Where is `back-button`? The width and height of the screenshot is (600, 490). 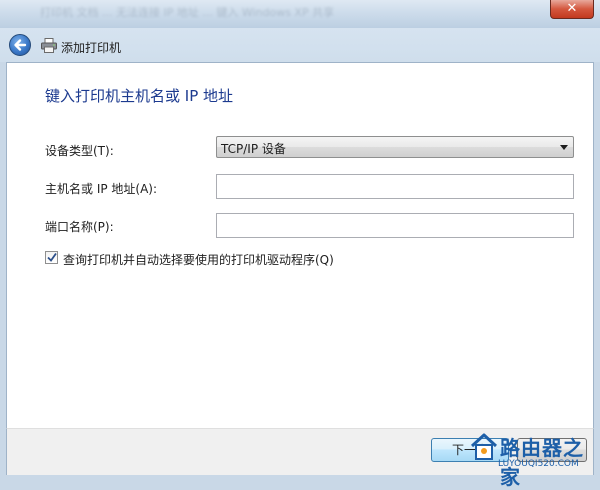
back-button is located at coordinates (20, 45).